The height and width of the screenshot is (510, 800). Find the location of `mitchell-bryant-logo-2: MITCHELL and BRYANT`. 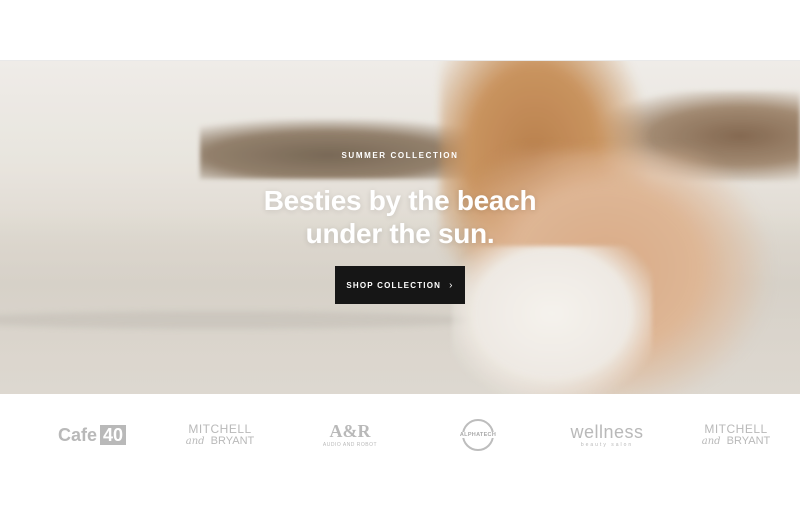

mitchell-bryant-logo-2: MITCHELL and BRYANT is located at coordinates (736, 435).